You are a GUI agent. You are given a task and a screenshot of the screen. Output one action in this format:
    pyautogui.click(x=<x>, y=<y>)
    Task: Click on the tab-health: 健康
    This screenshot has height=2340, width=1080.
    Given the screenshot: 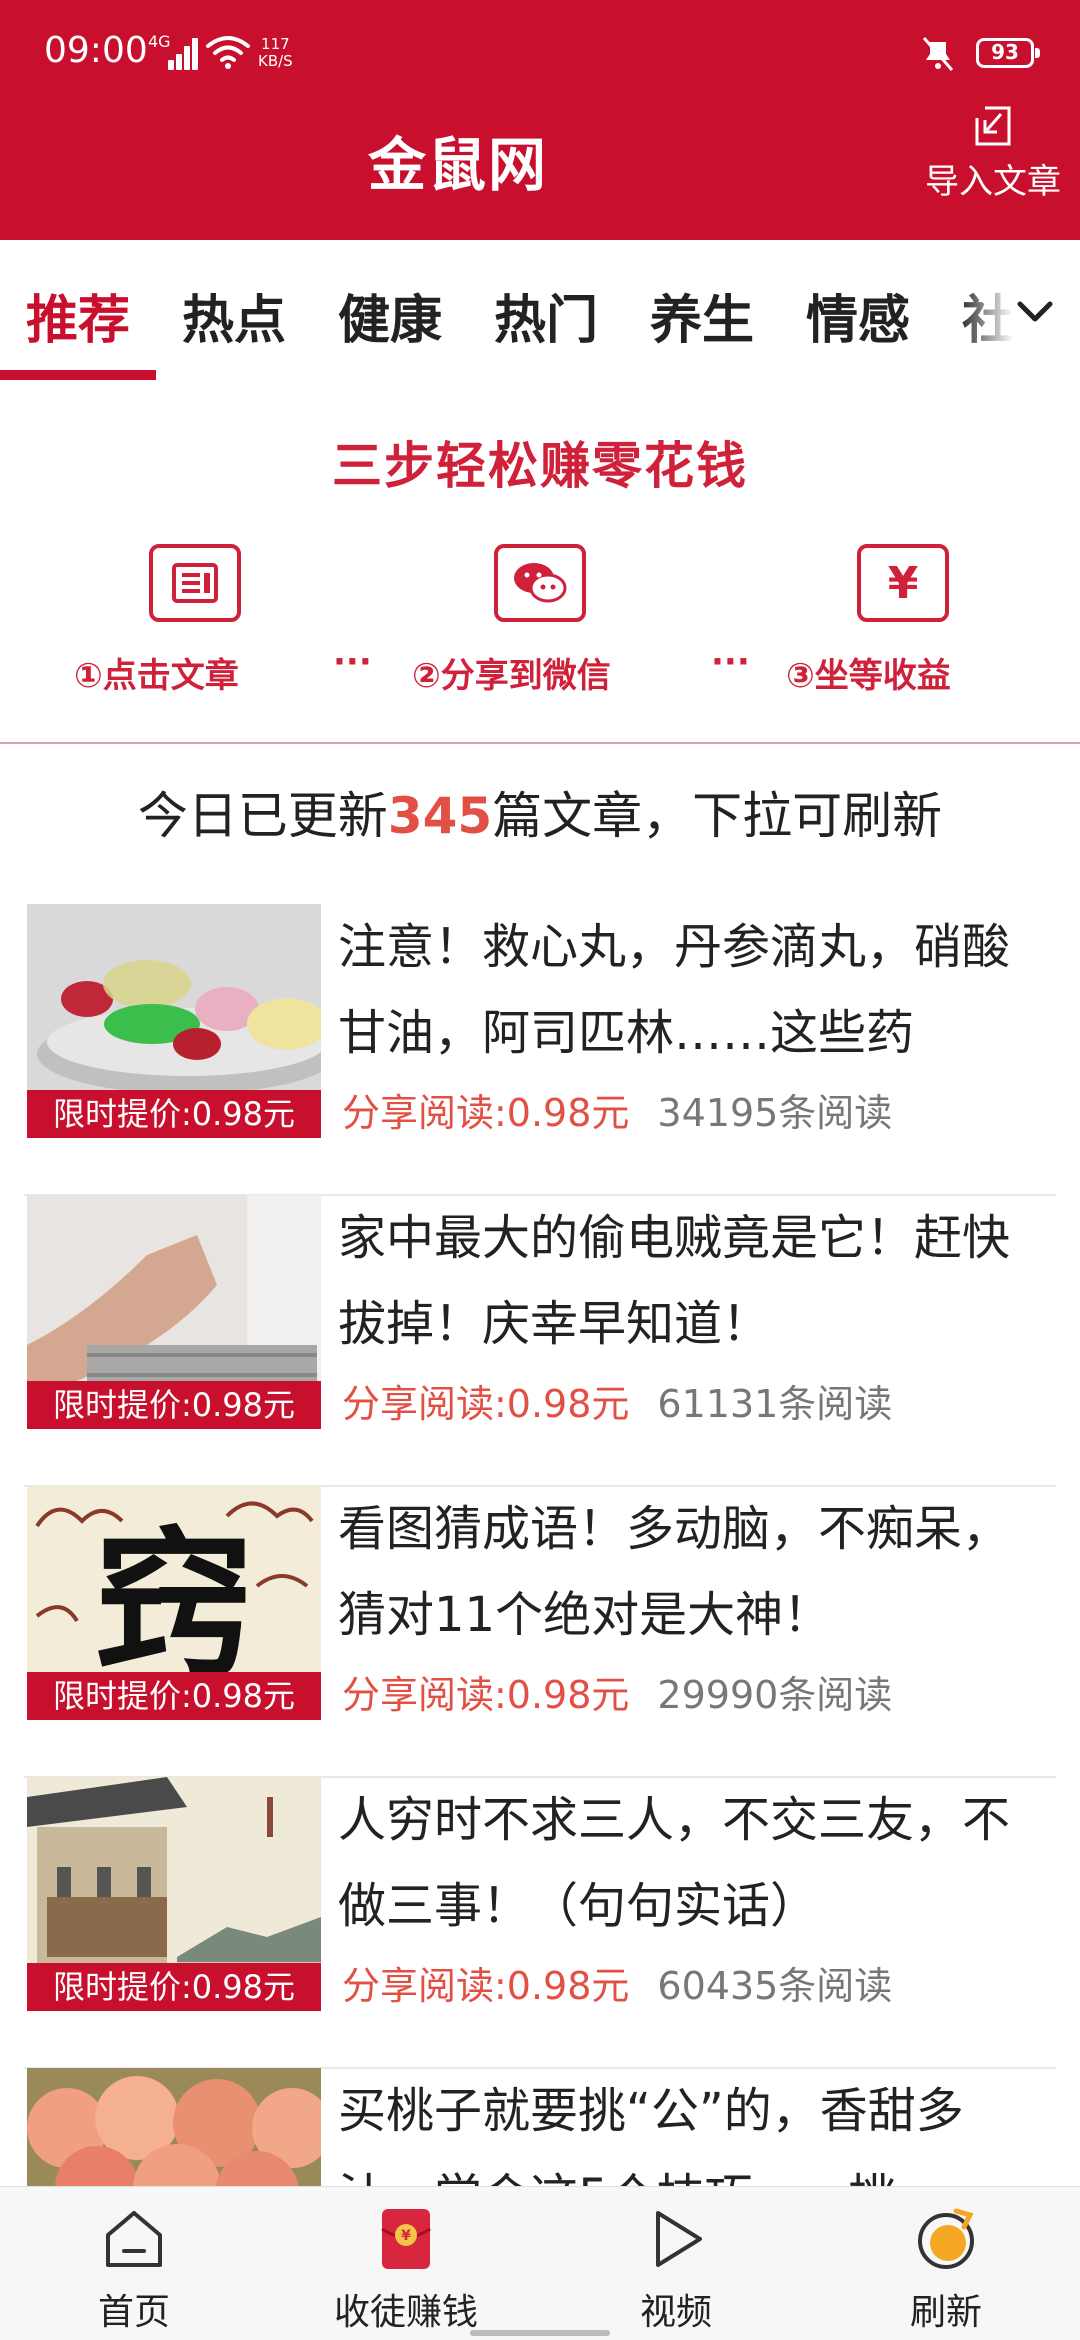 What is the action you would take?
    pyautogui.click(x=390, y=315)
    